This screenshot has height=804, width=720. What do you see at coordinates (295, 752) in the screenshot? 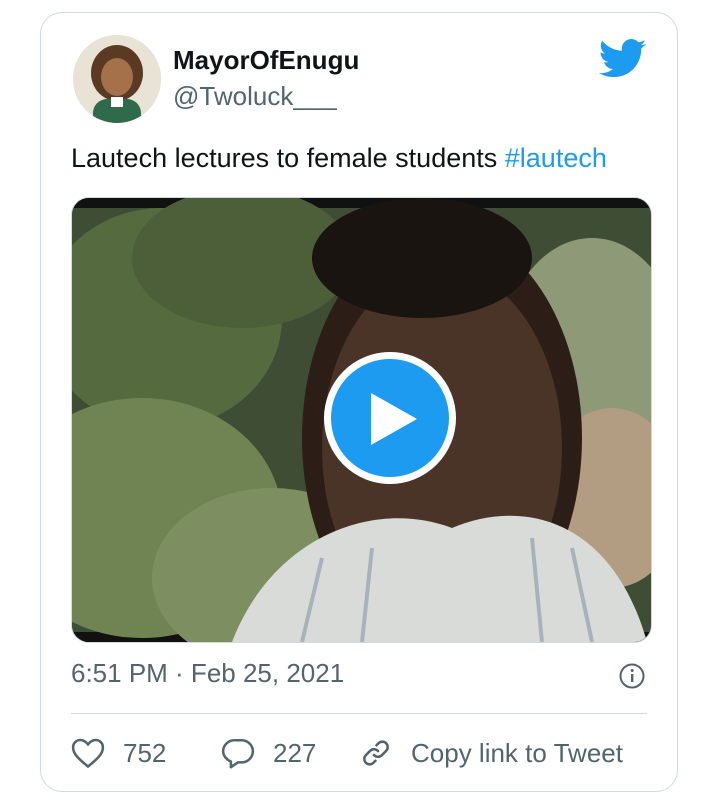
I see `reply-count: 227` at bounding box center [295, 752].